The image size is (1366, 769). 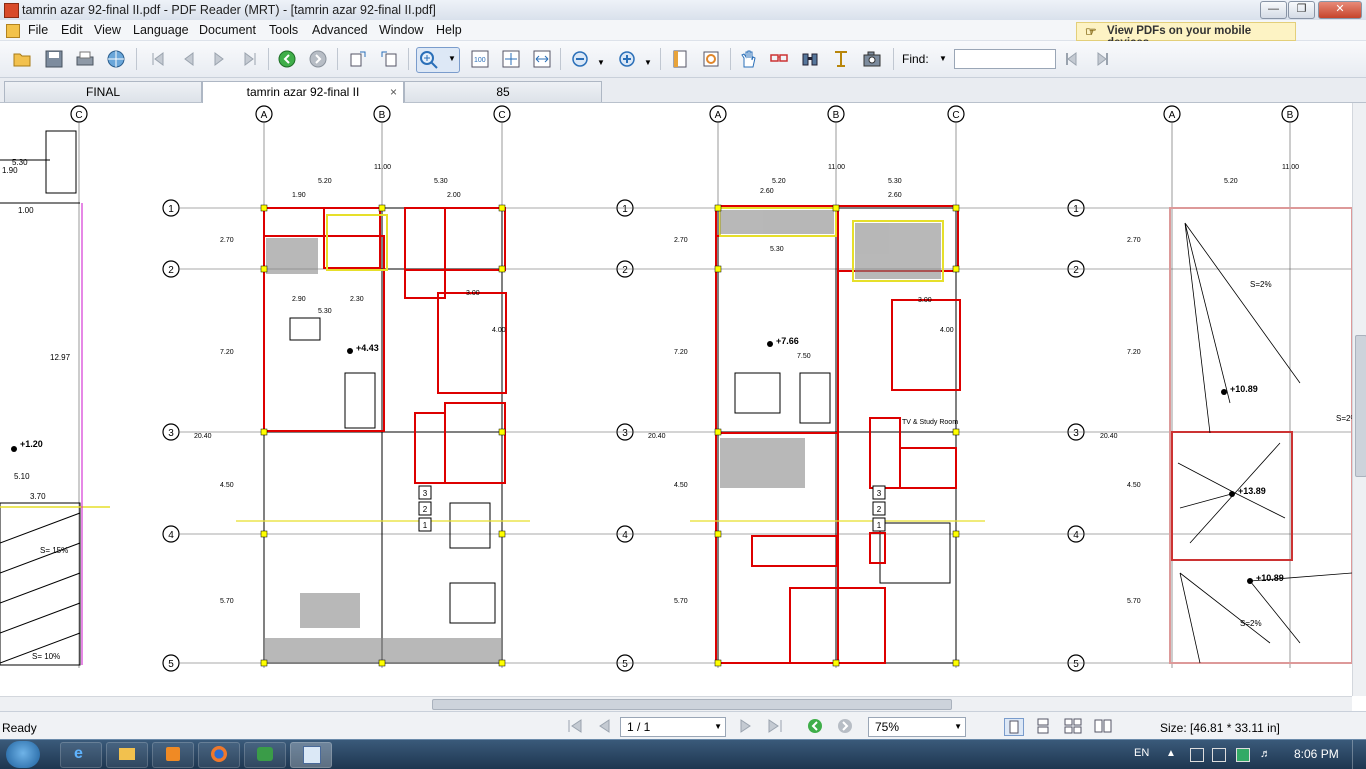 What do you see at coordinates (1072, 59) in the screenshot?
I see `find-previous-icon` at bounding box center [1072, 59].